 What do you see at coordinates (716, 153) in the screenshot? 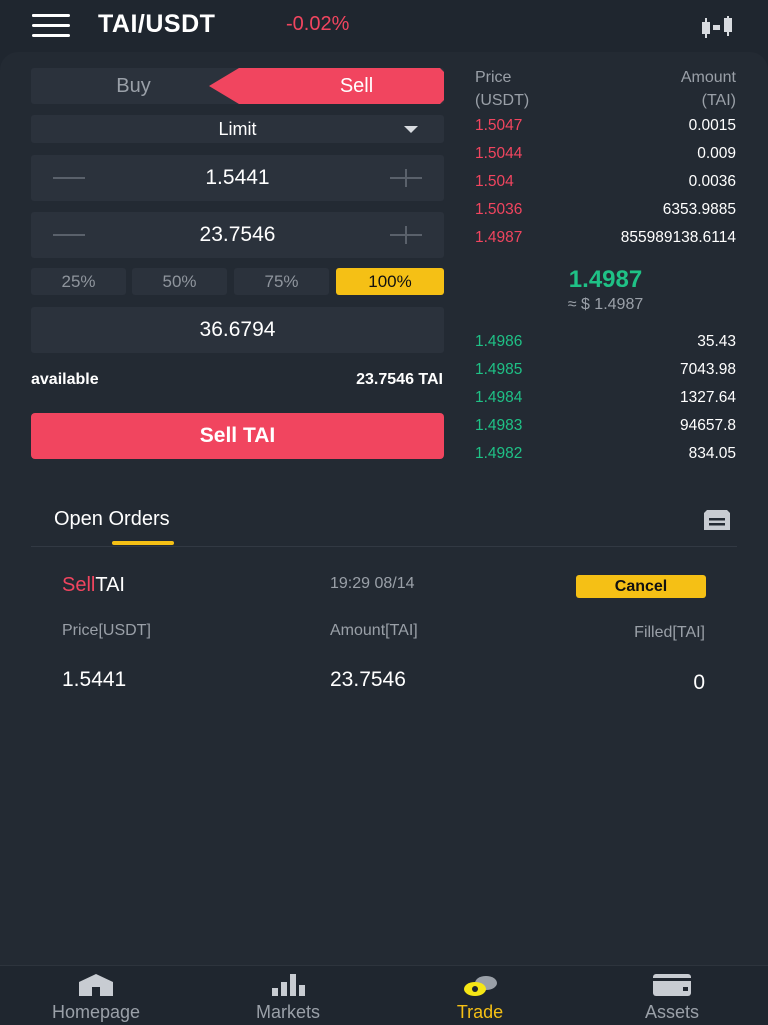
I see `ask-amount: 0.009` at bounding box center [716, 153].